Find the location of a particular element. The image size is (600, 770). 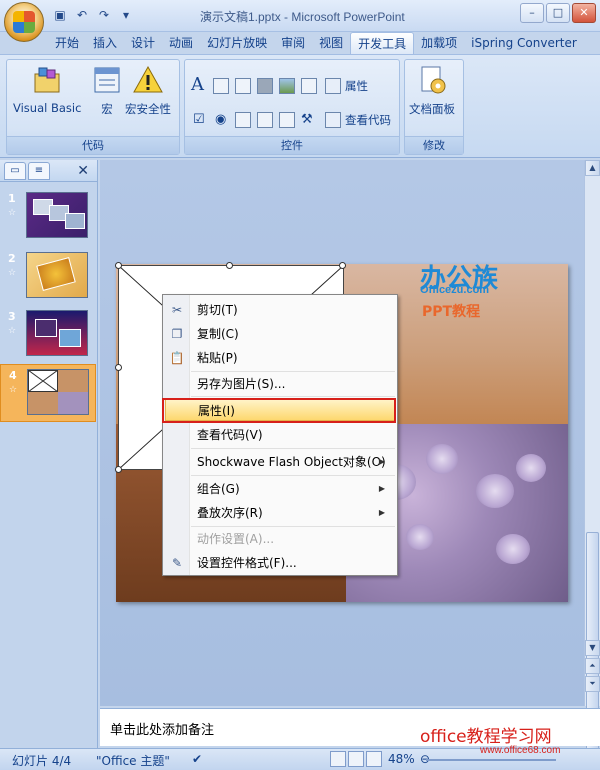

close-button: ✕ is located at coordinates (584, 13).